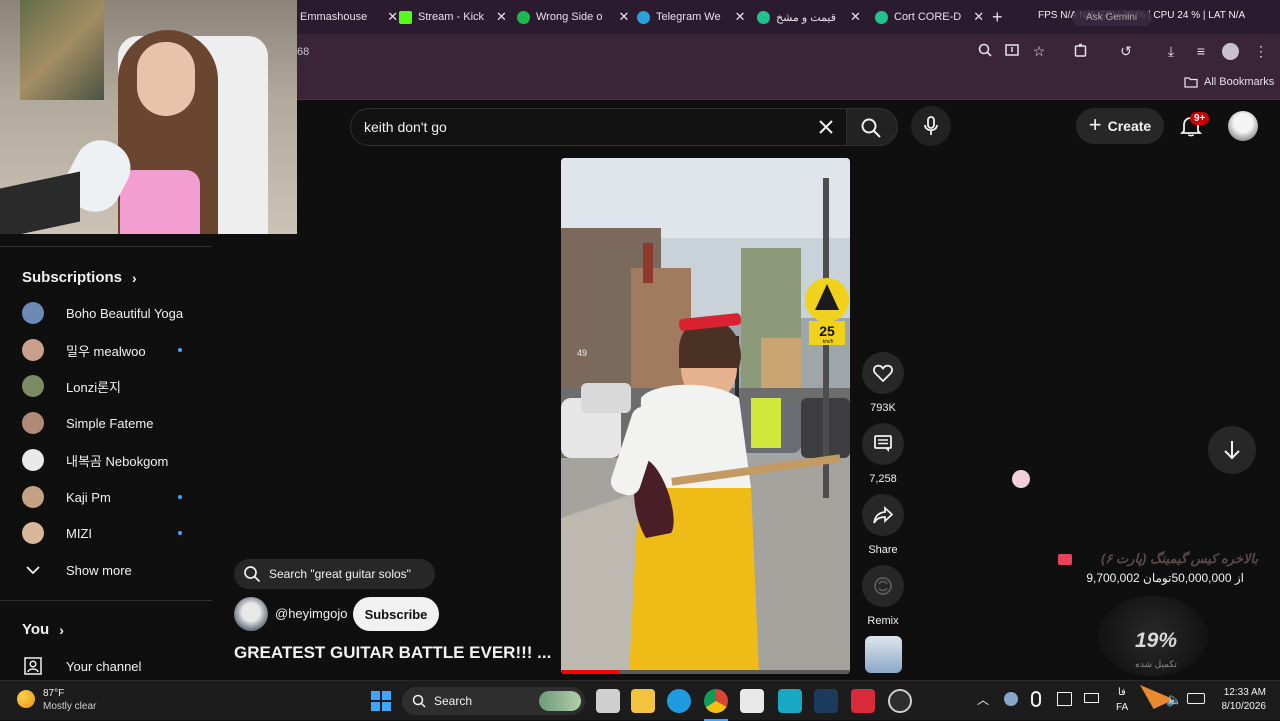 The width and height of the screenshot is (1280, 721). I want to click on search-highlight-image, so click(560, 701).